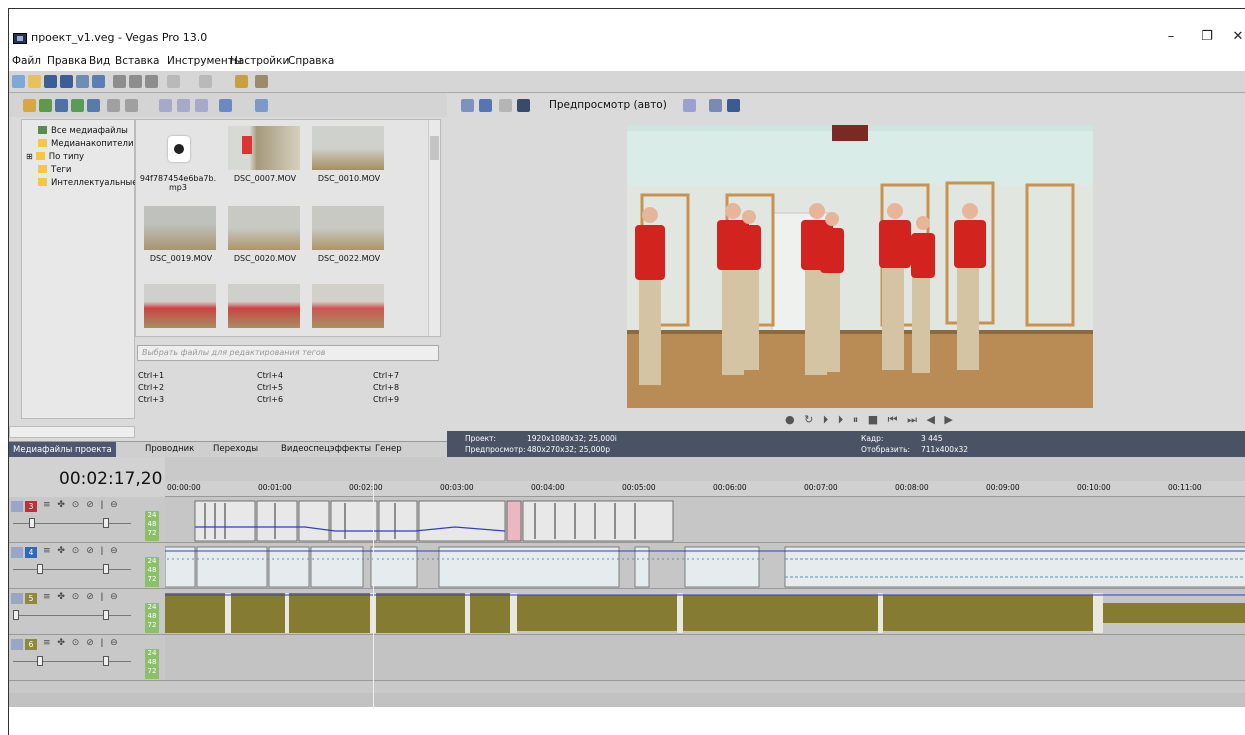  What do you see at coordinates (1238, 36) in the screenshot?
I see `close-button: ✕` at bounding box center [1238, 36].